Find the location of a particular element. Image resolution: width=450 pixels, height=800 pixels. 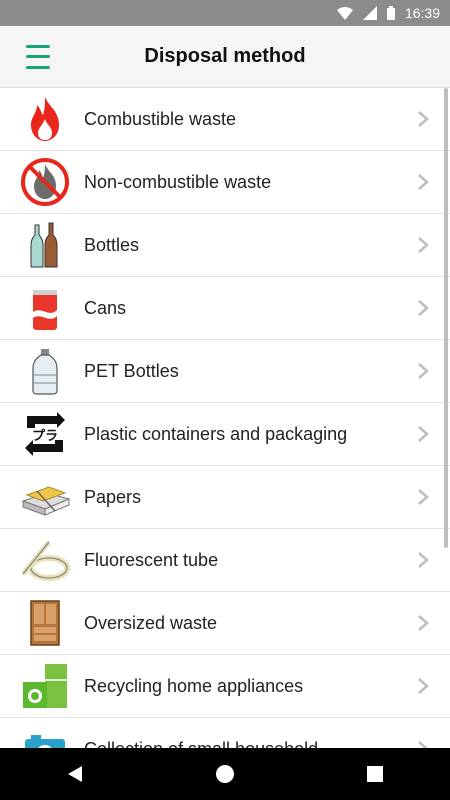

list-item-label: Combustible waste is located at coordinates (160, 118).